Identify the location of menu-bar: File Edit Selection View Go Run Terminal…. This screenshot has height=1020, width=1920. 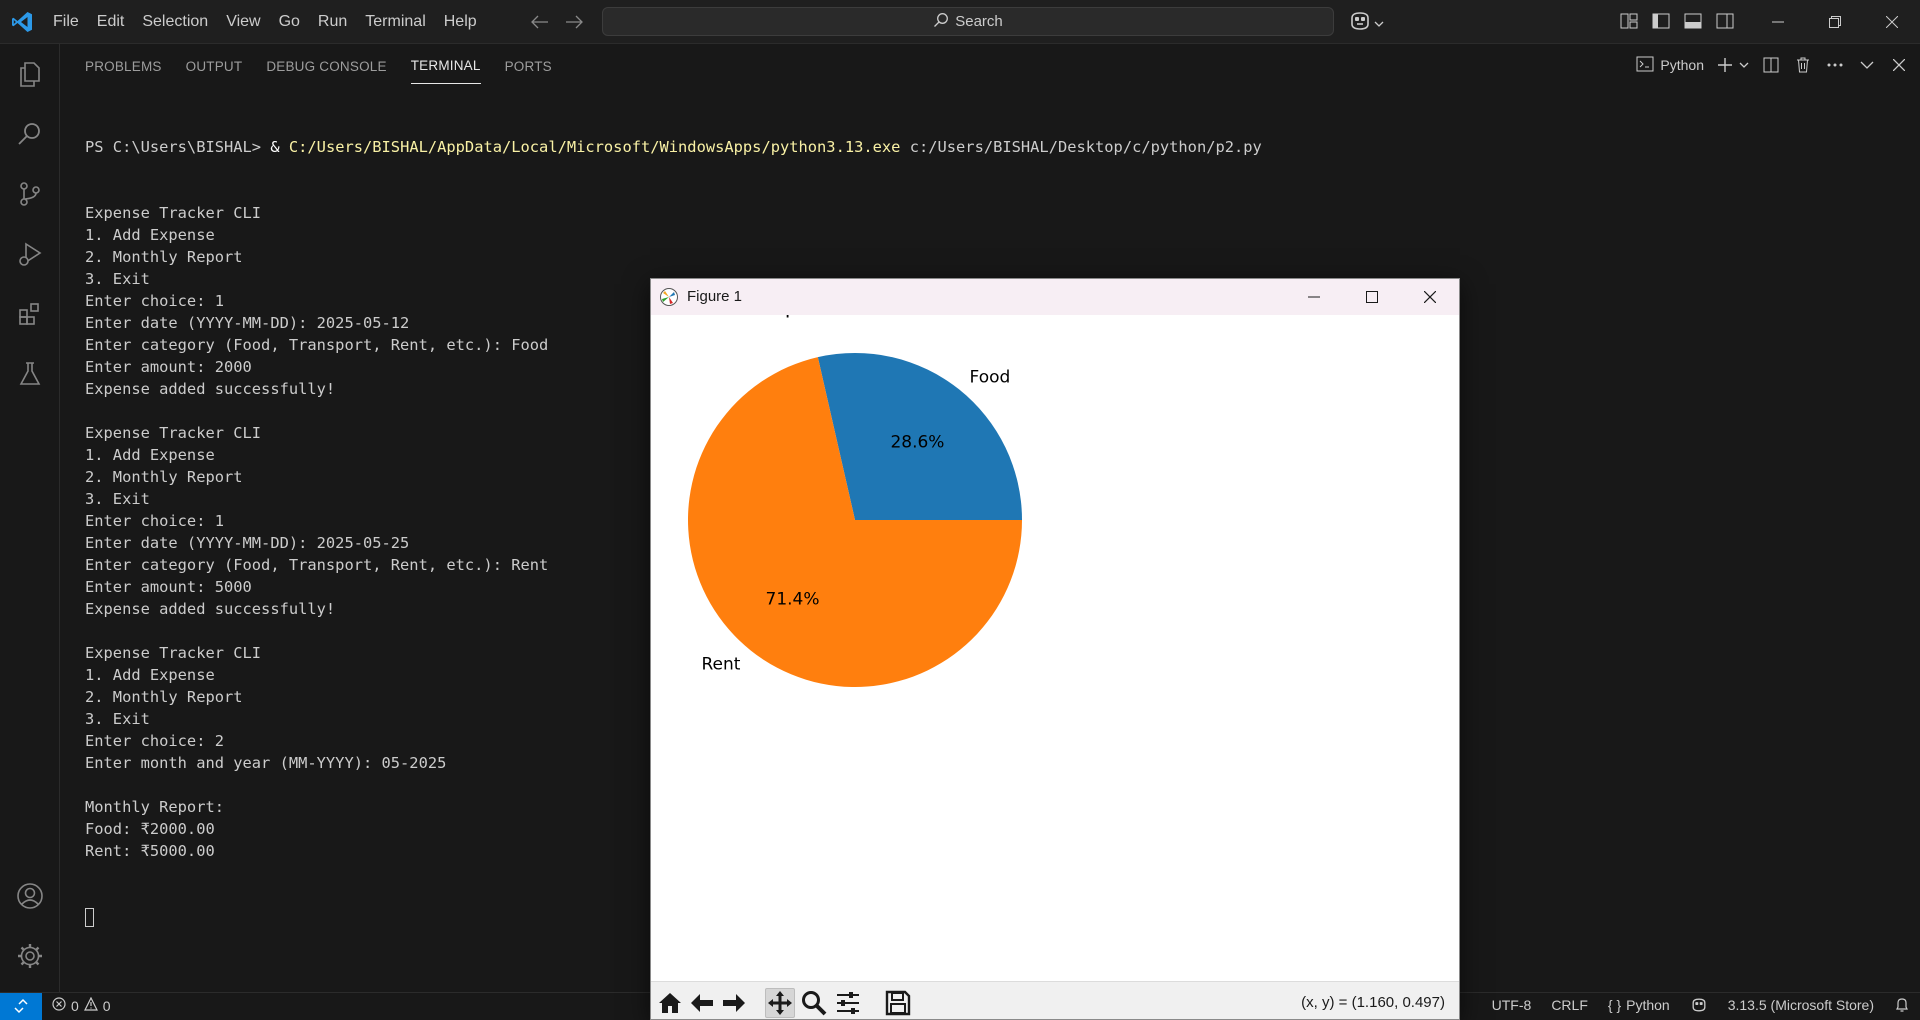
(266, 22).